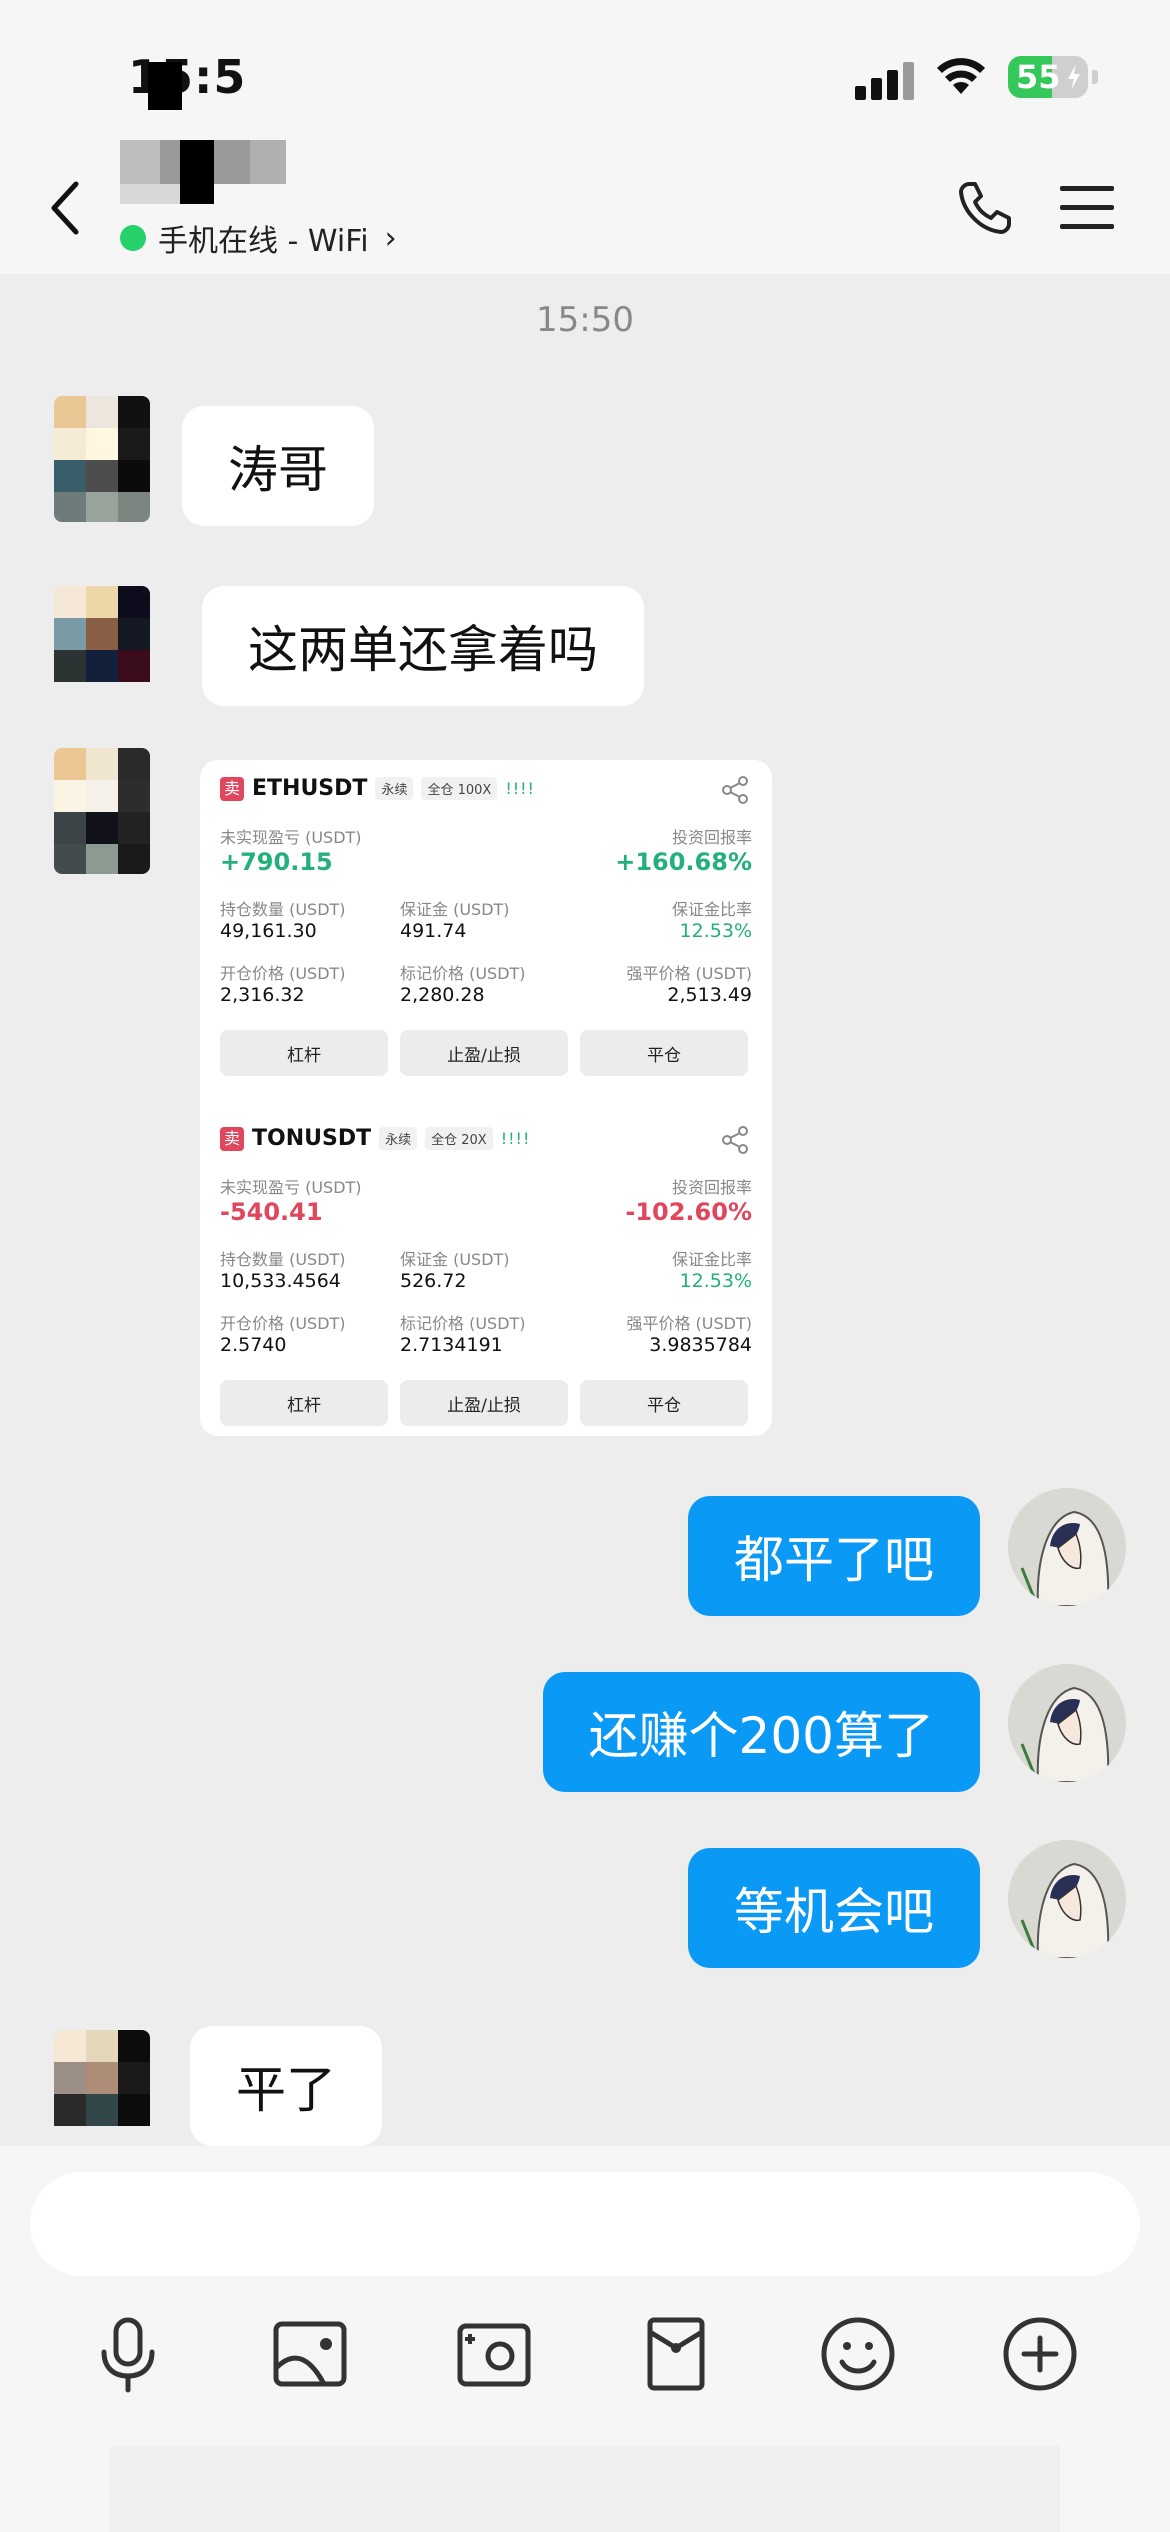 This screenshot has height=2532, width=1170. What do you see at coordinates (310, 2354) in the screenshot?
I see `image-icon` at bounding box center [310, 2354].